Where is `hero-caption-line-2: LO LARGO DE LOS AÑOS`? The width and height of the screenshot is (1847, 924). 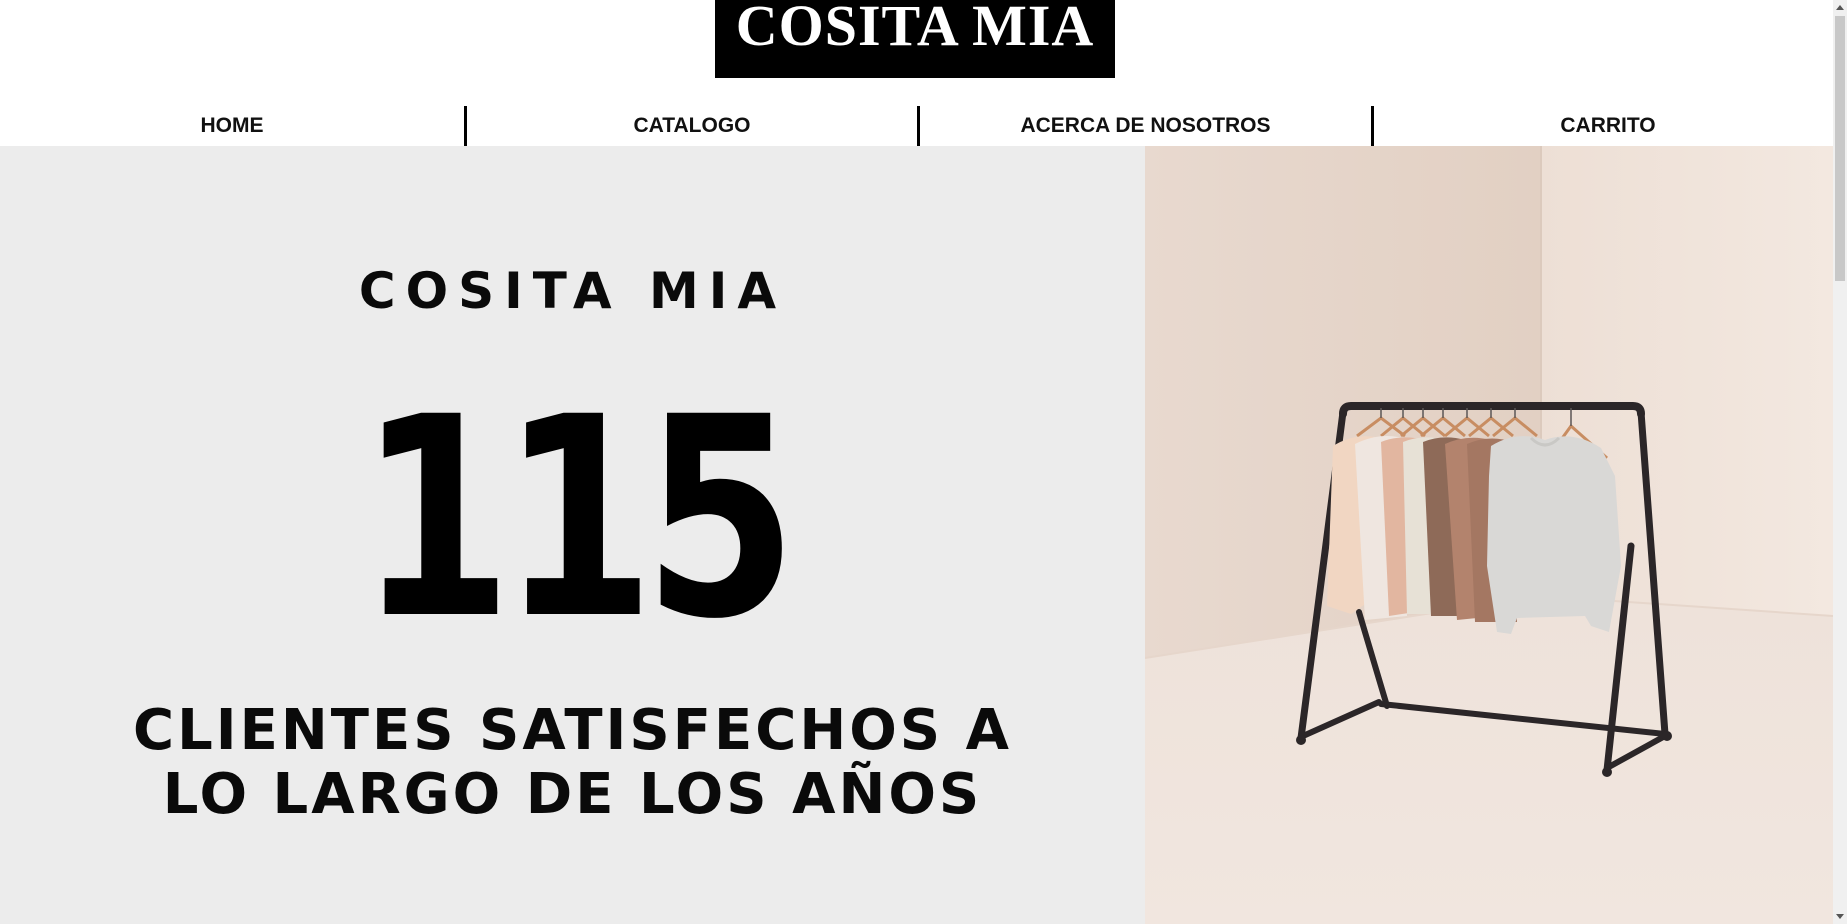 hero-caption-line-2: LO LARGO DE LOS AÑOS is located at coordinates (572, 794).